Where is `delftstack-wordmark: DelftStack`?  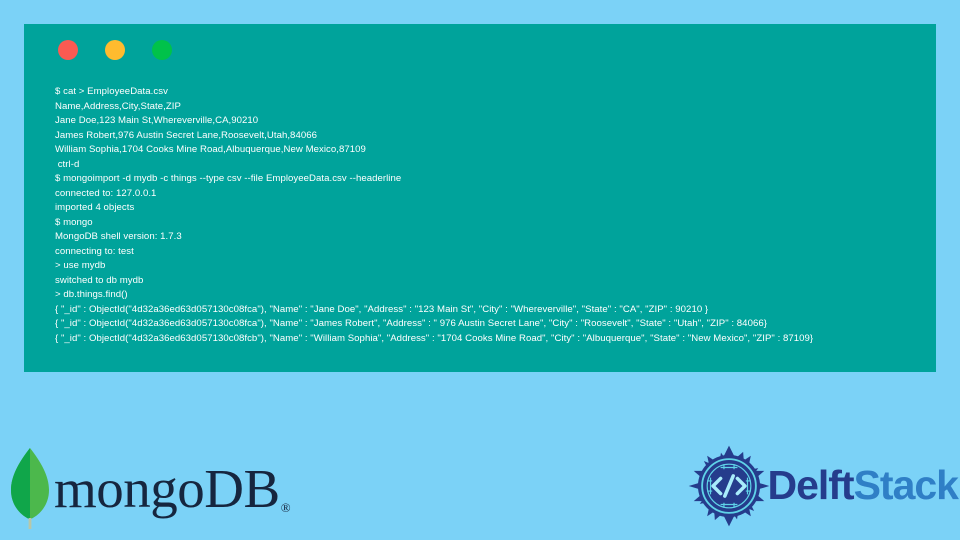 delftstack-wordmark: DelftStack is located at coordinates (863, 484).